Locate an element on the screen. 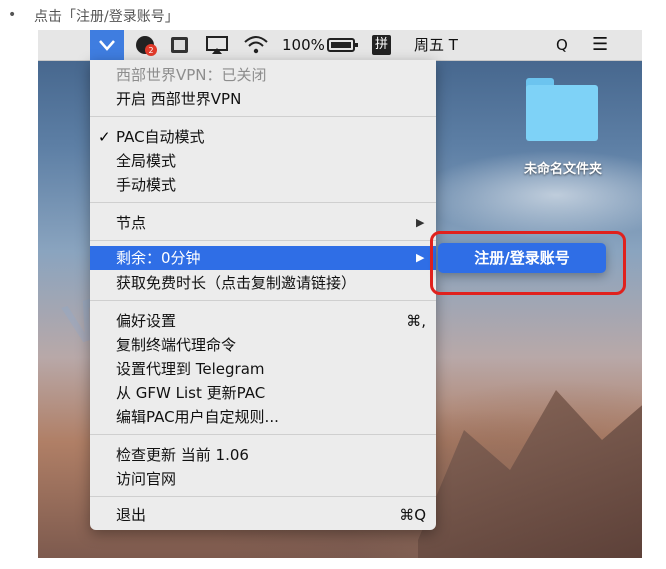  battery-percent: 100% is located at coordinates (303, 45).